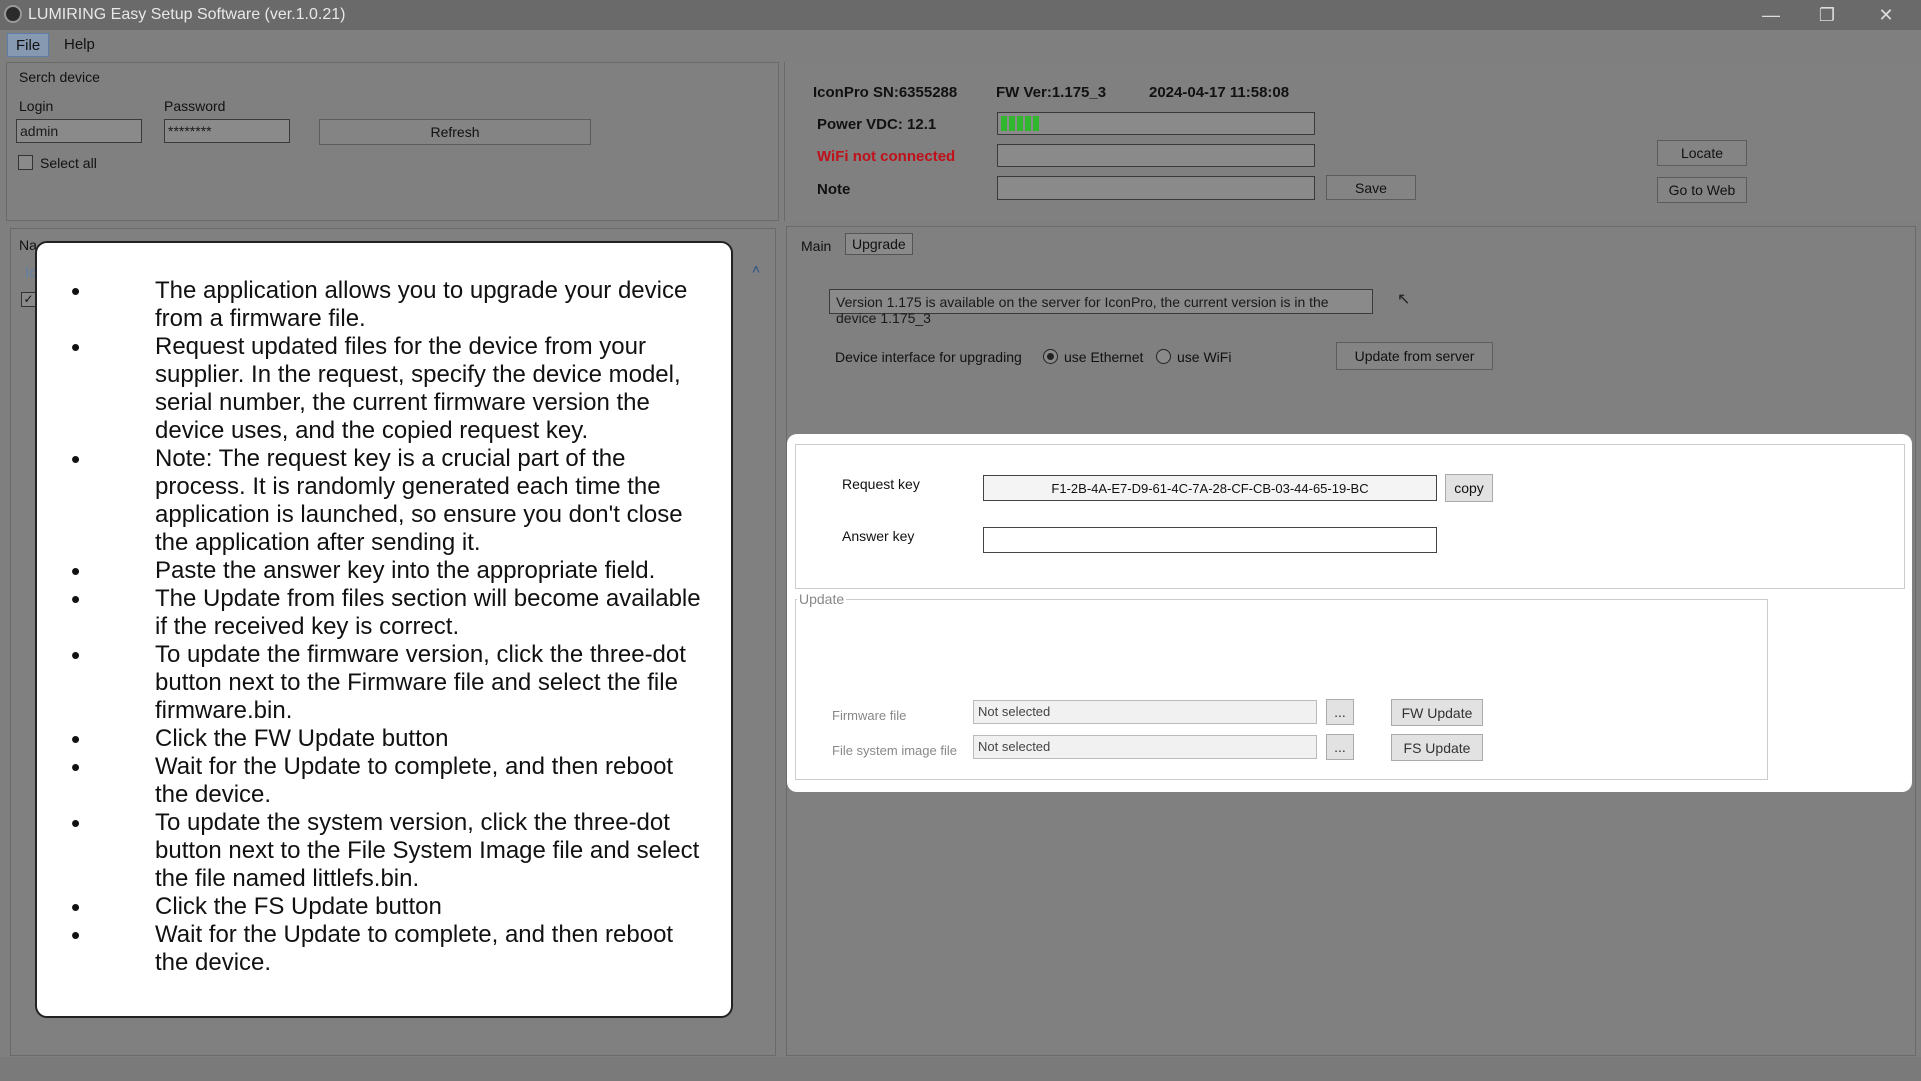 The height and width of the screenshot is (1081, 1921). Describe the element at coordinates (13, 14) in the screenshot. I see `app-icon` at that location.